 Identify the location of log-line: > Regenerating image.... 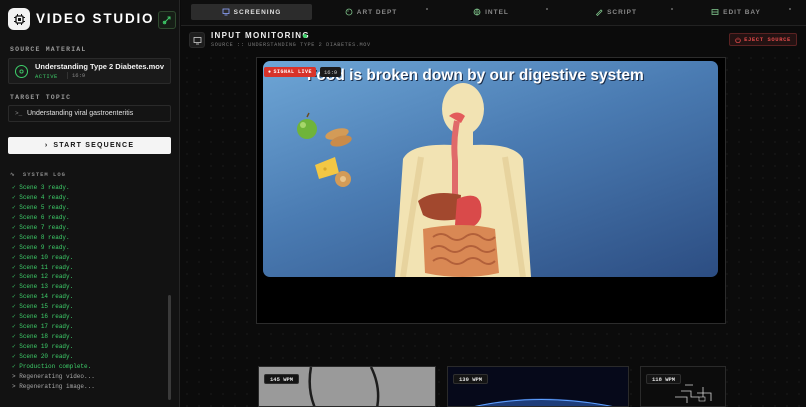
(53, 386).